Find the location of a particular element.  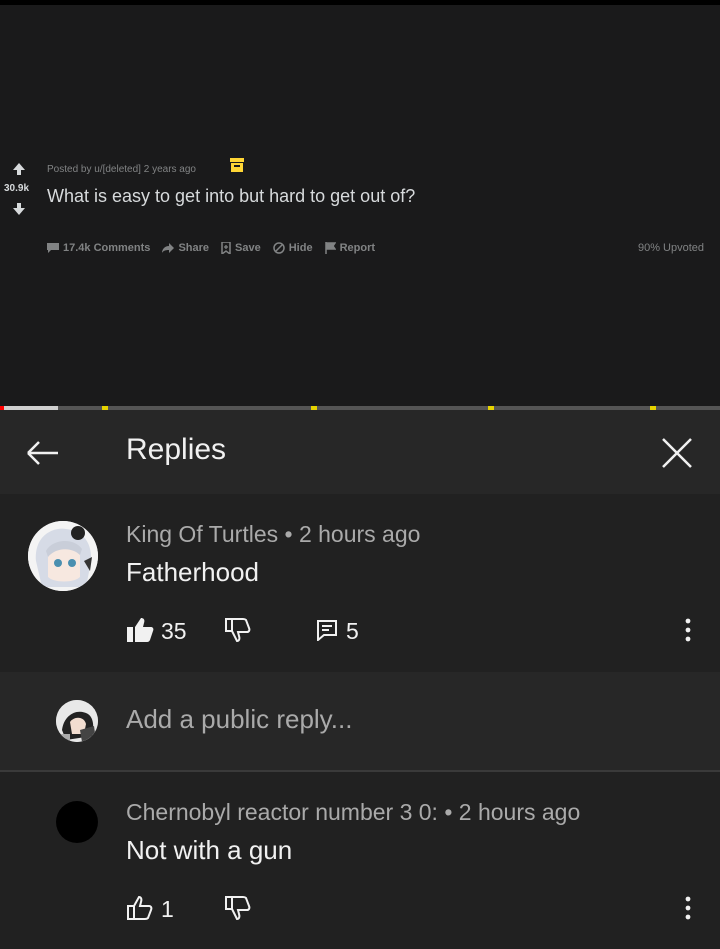

thumbs-up-icon is located at coordinates (140, 907).